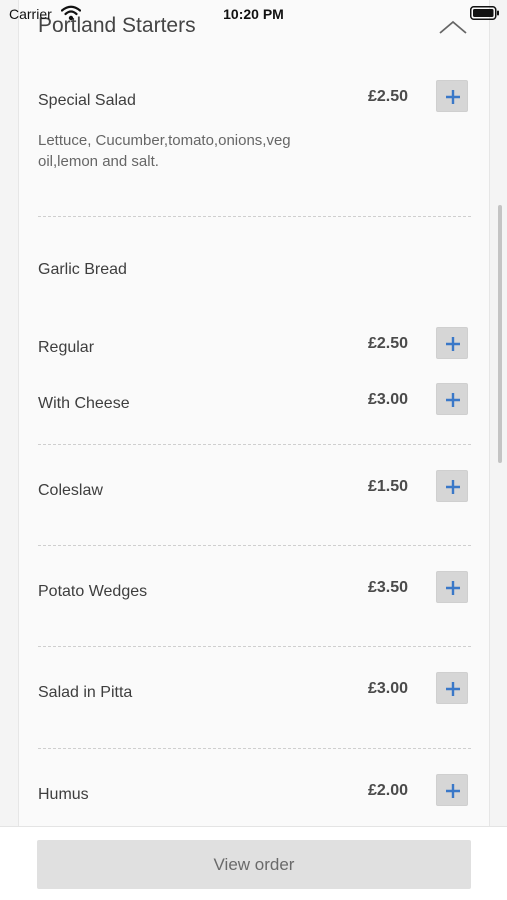  I want to click on view-order-button: View order, so click(254, 864).